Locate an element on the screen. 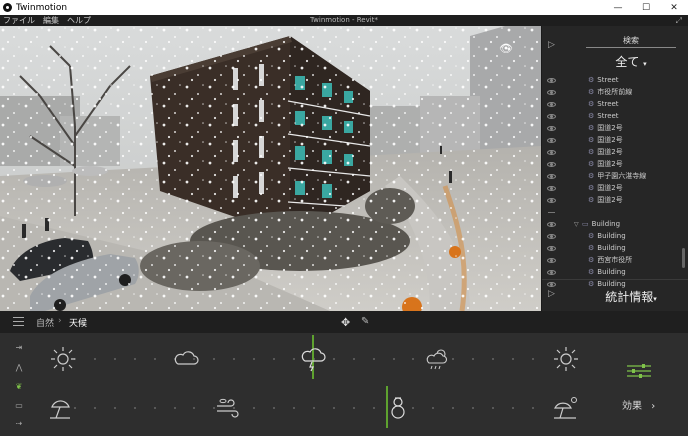  minimize-button: — is located at coordinates (618, 7).